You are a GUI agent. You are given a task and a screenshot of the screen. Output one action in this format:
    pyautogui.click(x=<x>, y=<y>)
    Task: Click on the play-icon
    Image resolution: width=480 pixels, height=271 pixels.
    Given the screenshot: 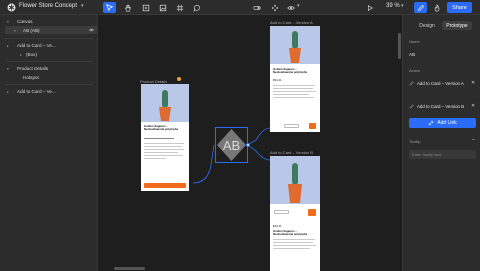 What is the action you would take?
    pyautogui.click(x=370, y=7)
    